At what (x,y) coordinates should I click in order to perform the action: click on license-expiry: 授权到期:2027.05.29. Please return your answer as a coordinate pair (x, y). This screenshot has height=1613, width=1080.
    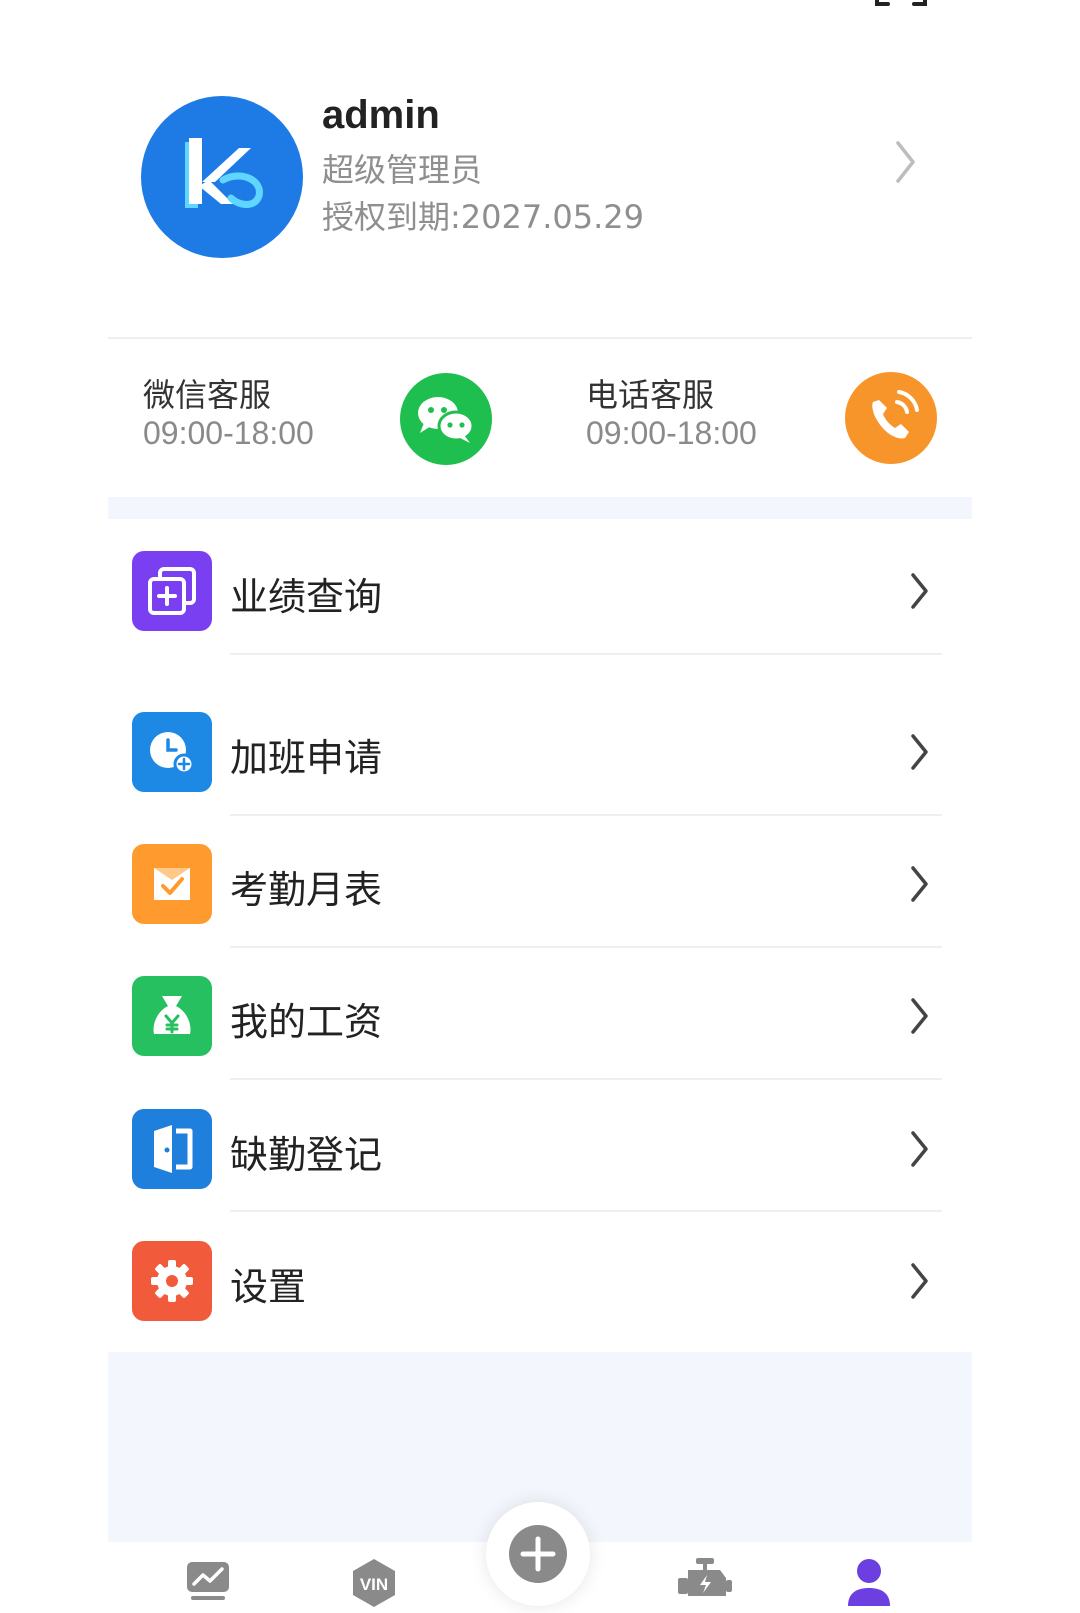
    Looking at the image, I should click on (483, 217).